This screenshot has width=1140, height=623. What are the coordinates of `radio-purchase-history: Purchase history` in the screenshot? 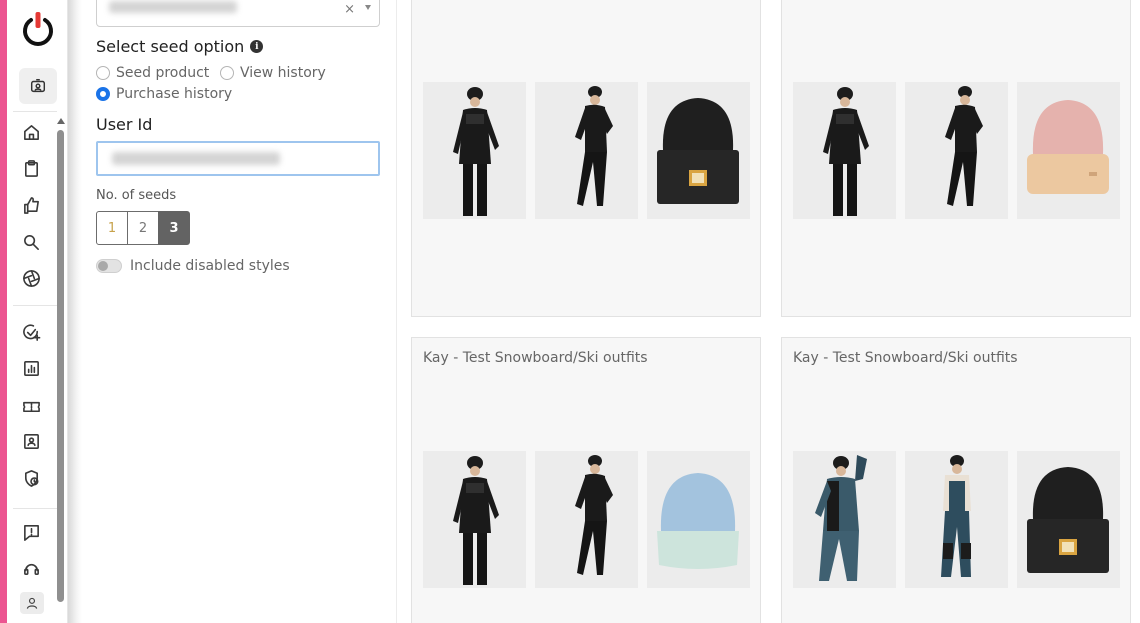 It's located at (164, 94).